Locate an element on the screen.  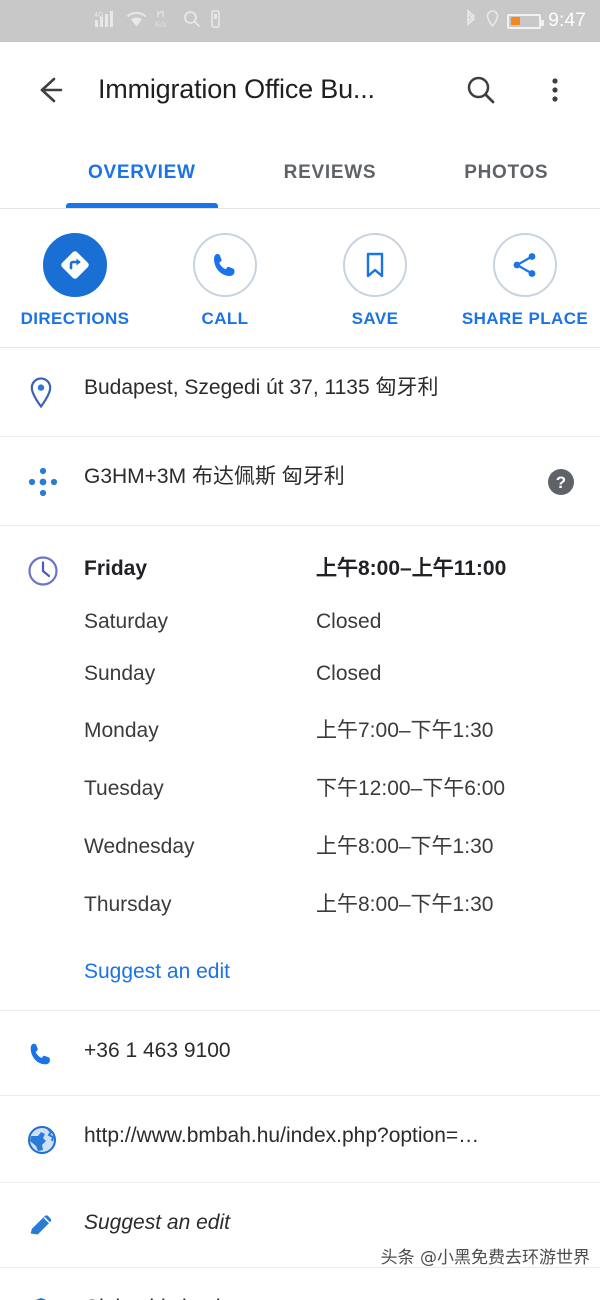
tab-reviews-label: REVIEWS is located at coordinates (330, 172).